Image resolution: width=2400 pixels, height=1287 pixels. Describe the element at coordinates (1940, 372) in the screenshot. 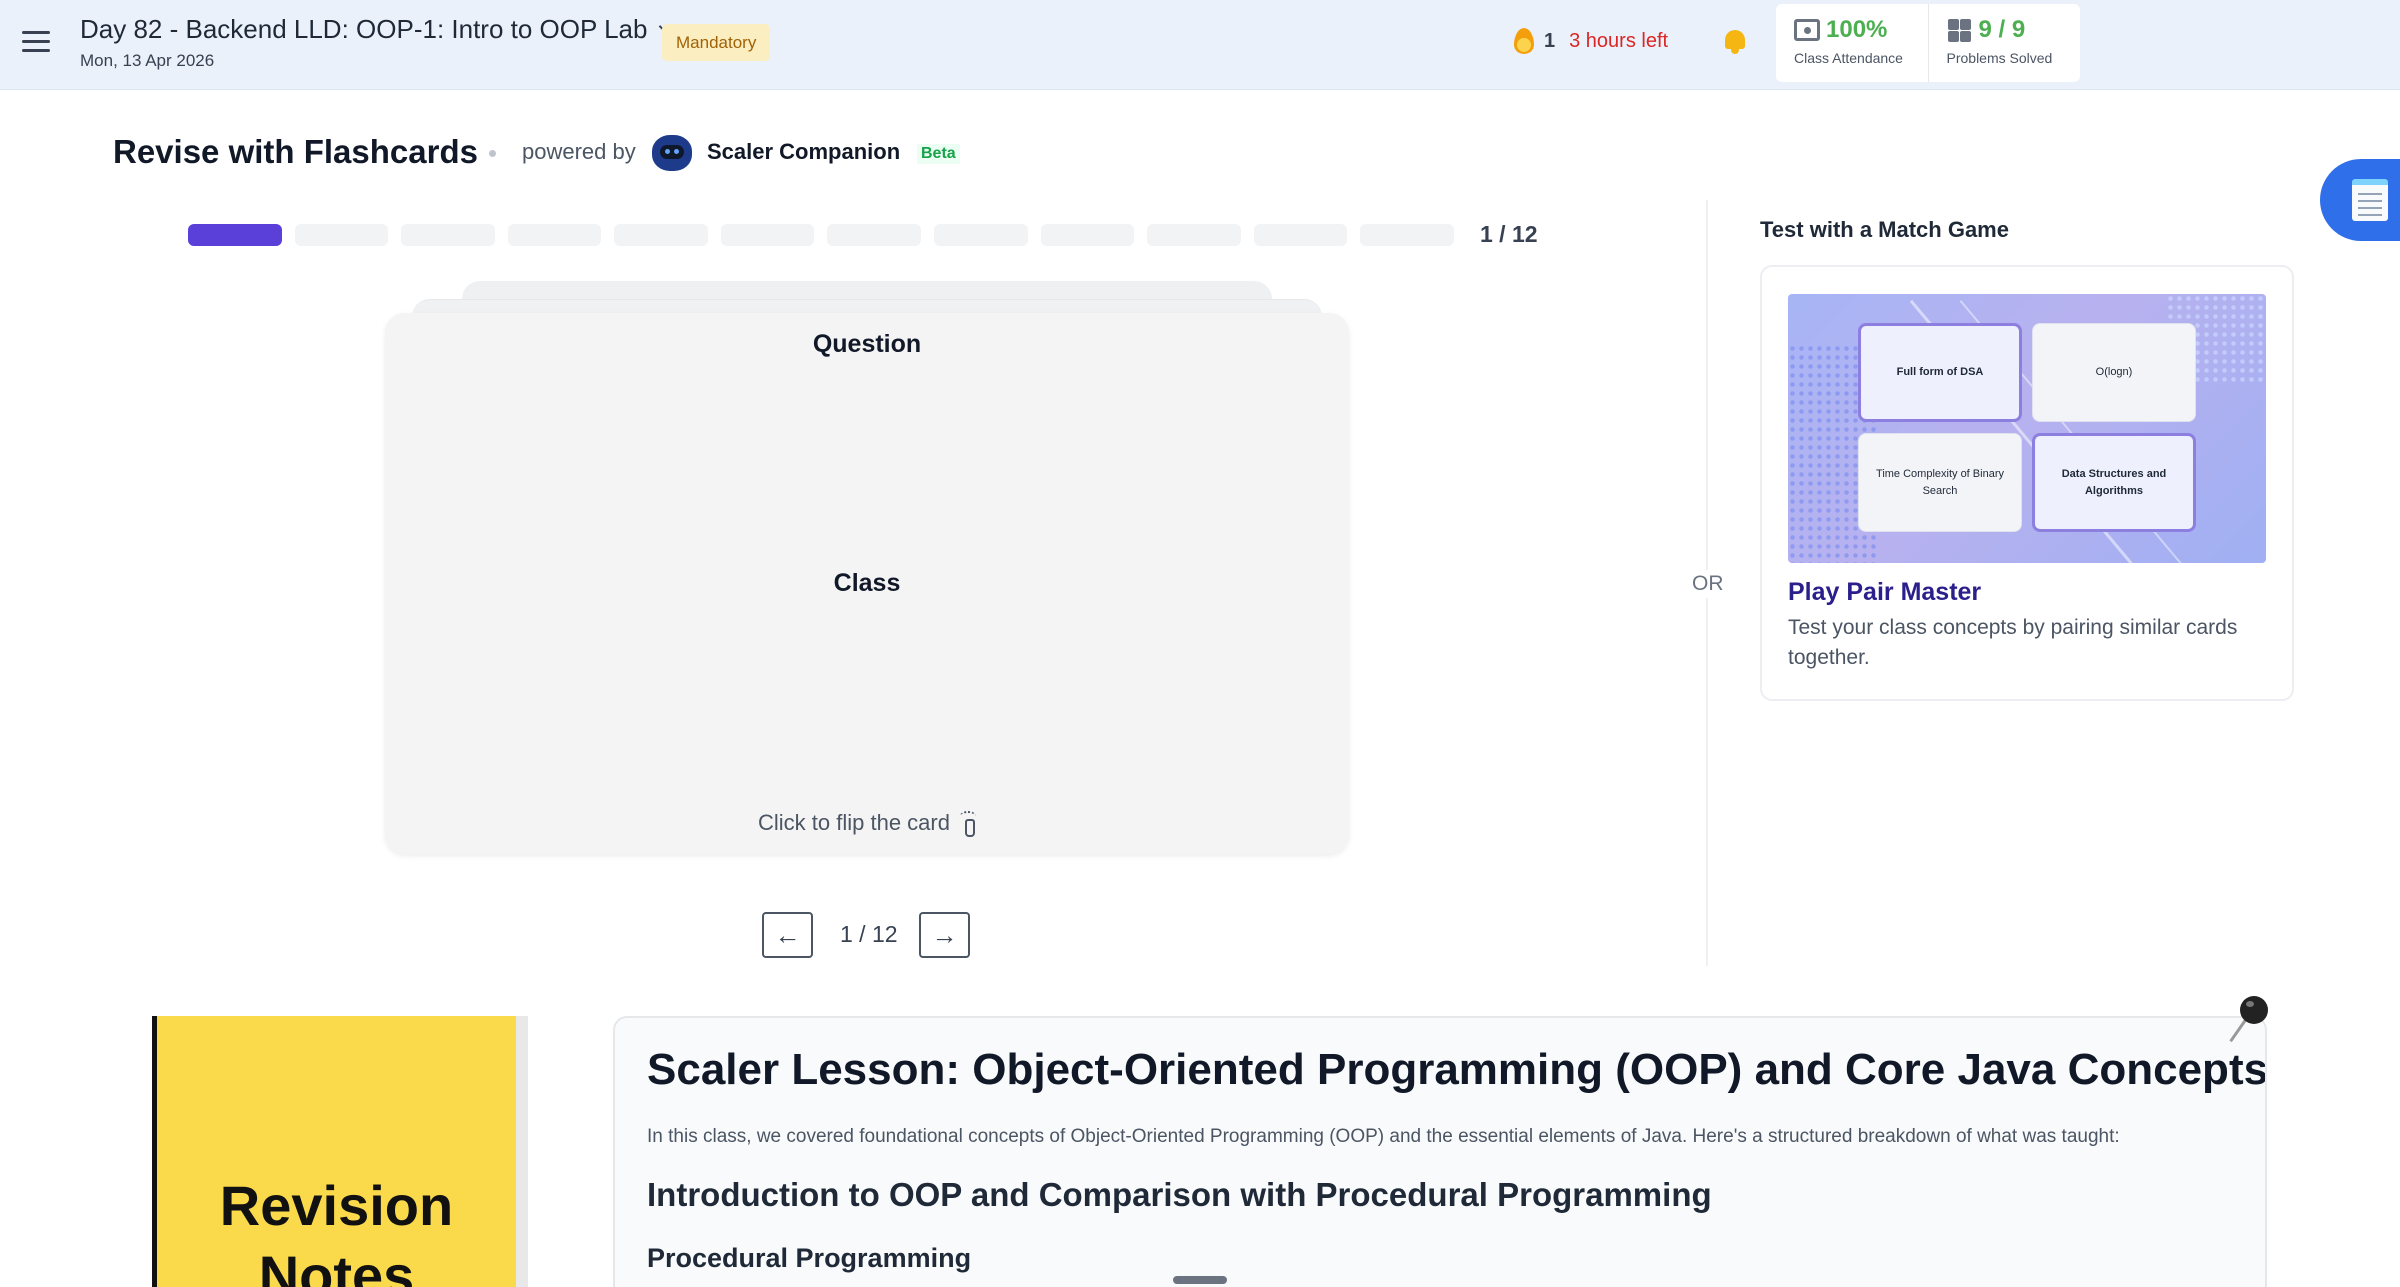

I see `preview-tile: Full form of DSA` at that location.